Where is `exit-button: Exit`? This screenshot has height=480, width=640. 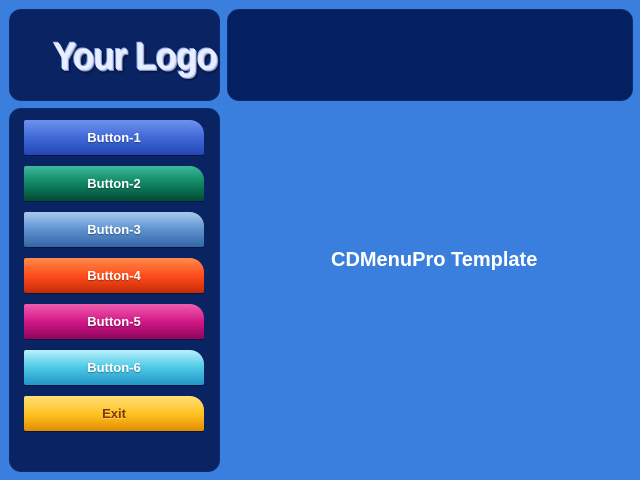
exit-button: Exit is located at coordinates (114, 413).